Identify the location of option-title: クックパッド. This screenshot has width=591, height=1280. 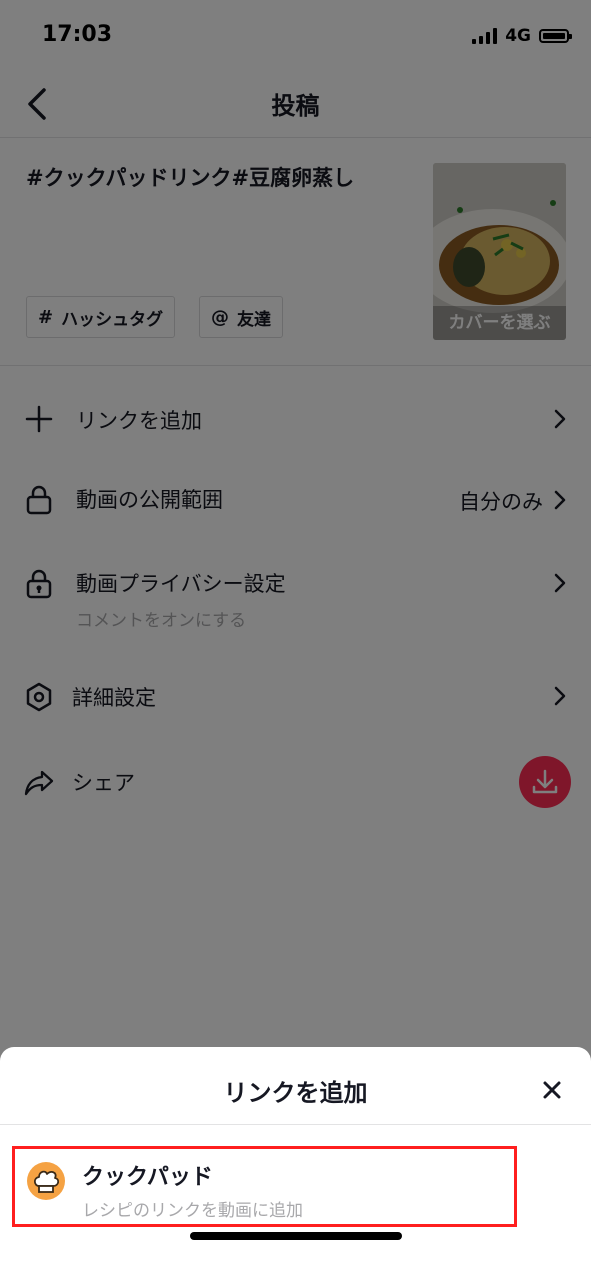
(147, 1177).